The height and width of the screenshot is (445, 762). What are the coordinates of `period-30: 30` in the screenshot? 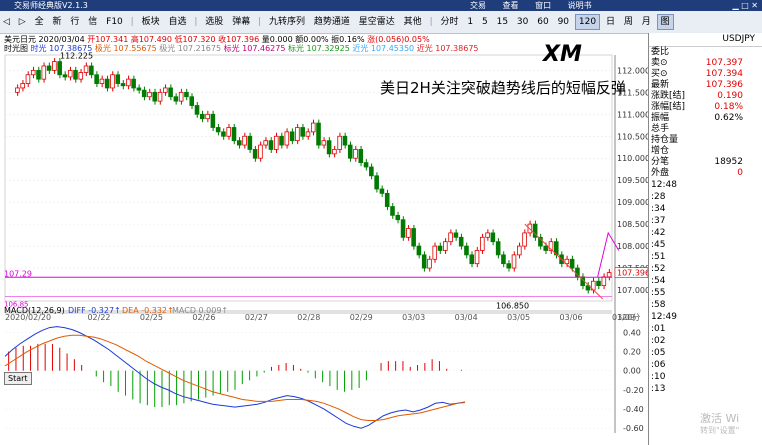 It's located at (522, 22).